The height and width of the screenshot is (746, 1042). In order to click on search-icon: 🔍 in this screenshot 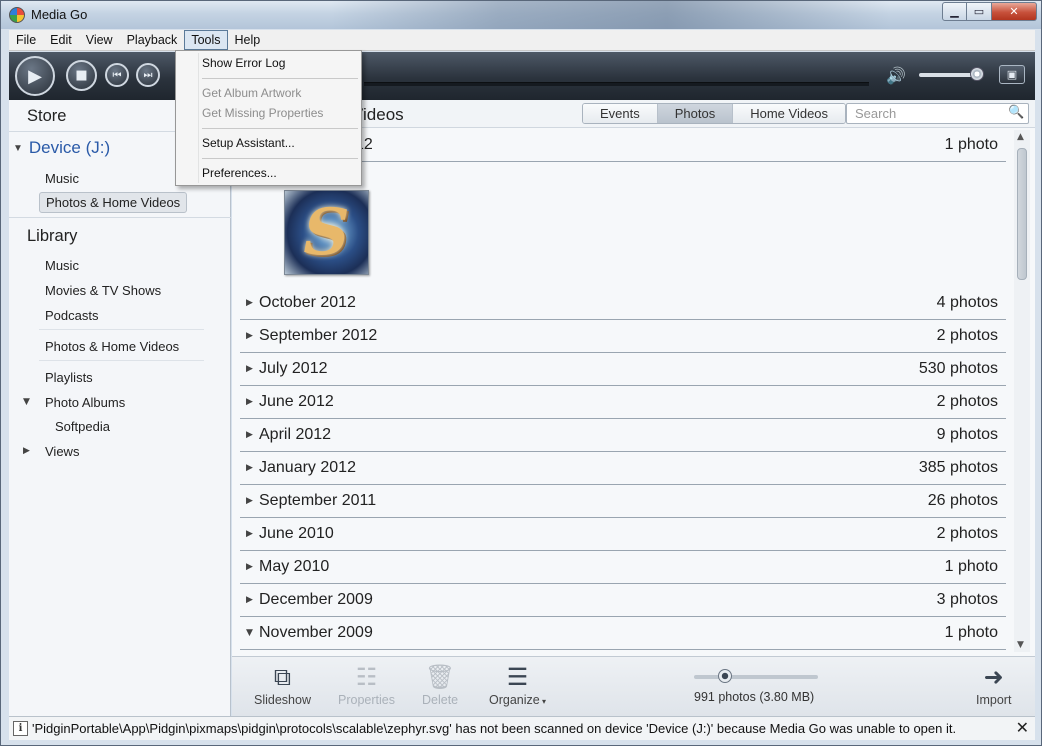, I will do `click(1016, 112)`.